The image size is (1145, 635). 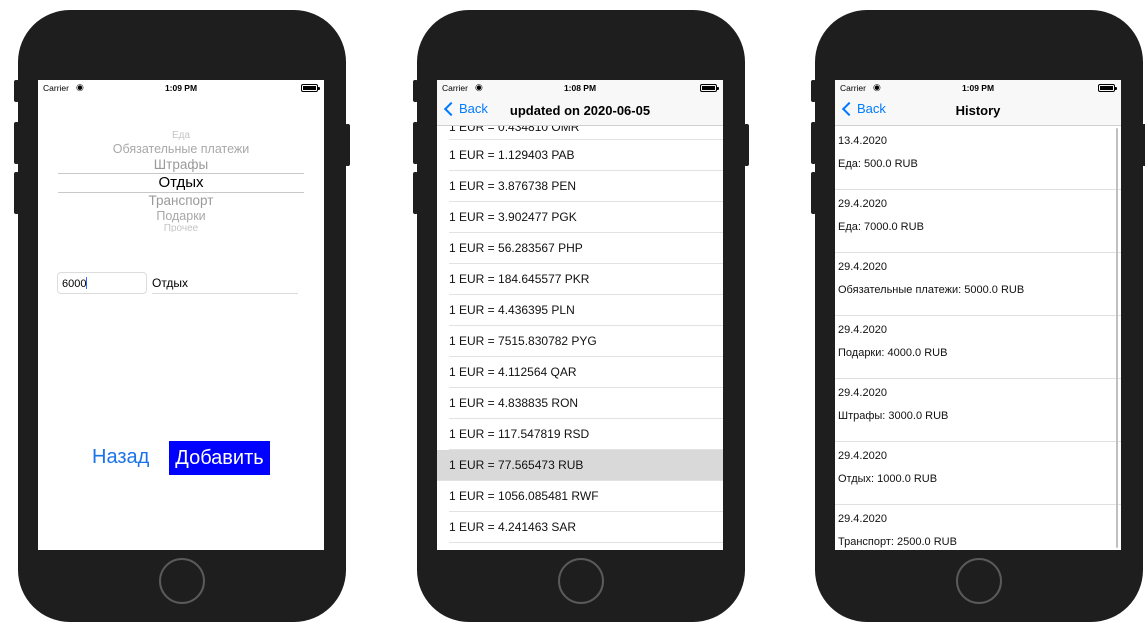 I want to click on navigation-bar: Back History, so click(x=978, y=111).